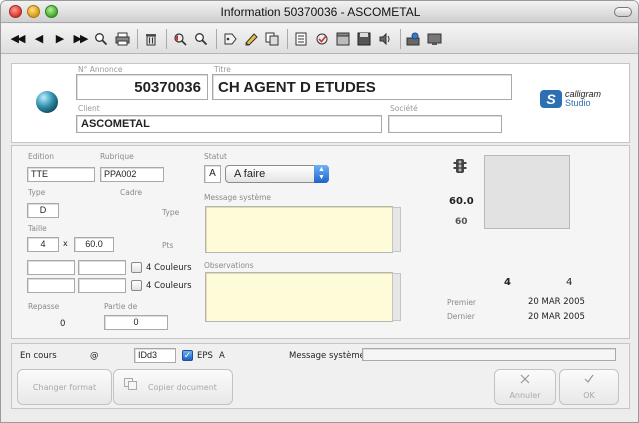 The height and width of the screenshot is (423, 639). I want to click on taille-label: Taille, so click(37, 228).